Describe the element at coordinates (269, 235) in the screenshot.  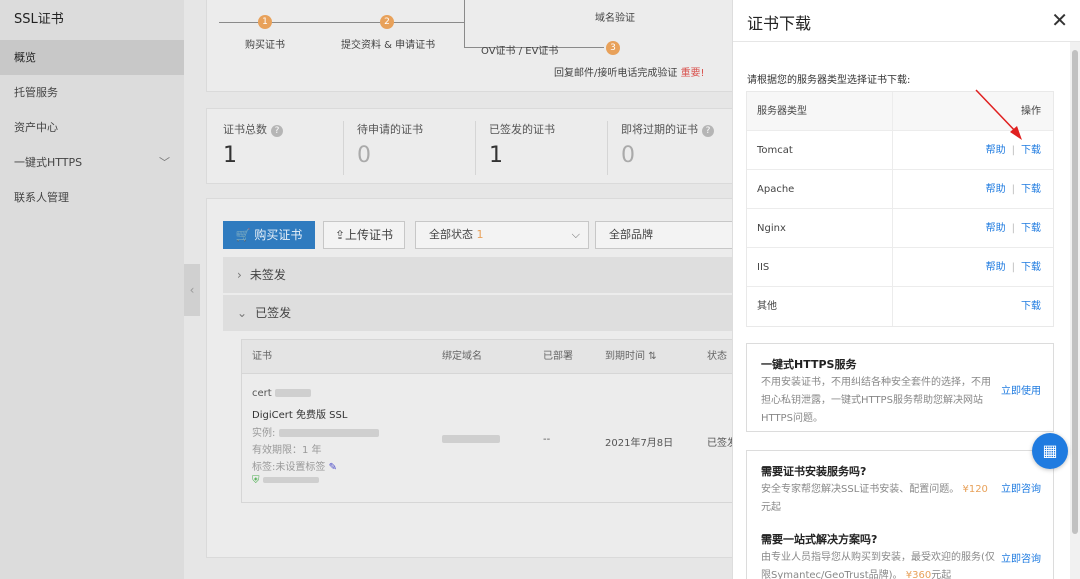
I see `buy-cert-button: 🛒 购买证书` at that location.